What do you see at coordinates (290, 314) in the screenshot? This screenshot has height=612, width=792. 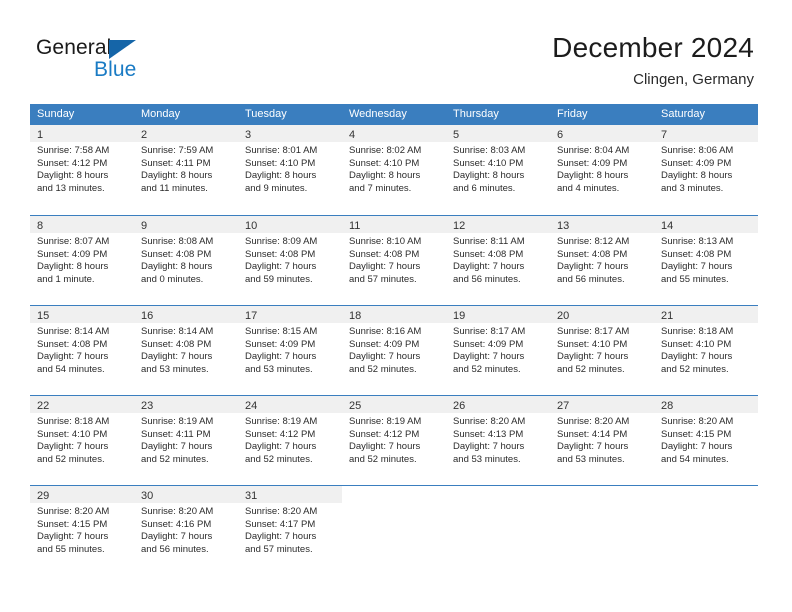 I see `day-number-band: 17` at bounding box center [290, 314].